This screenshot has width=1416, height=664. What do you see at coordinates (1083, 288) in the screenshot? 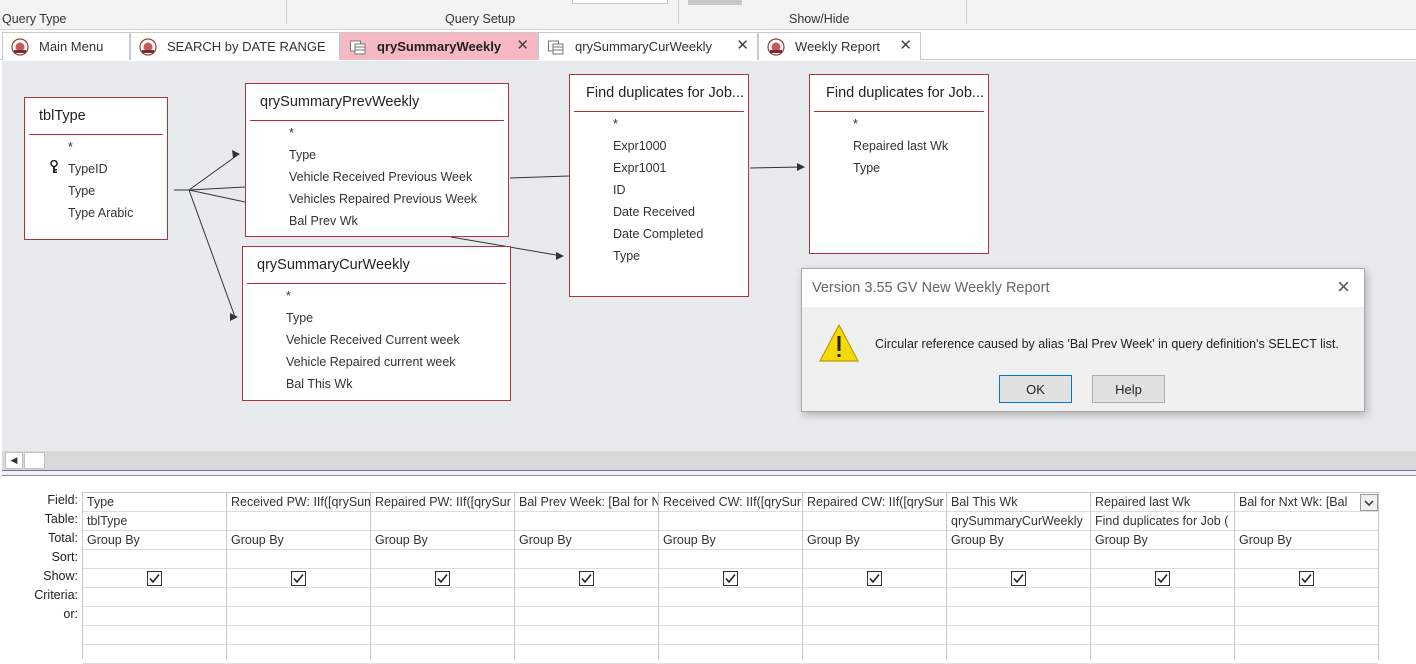
I see `dialog-titlebar: Version 3.55 GV New Weekly Report ×` at bounding box center [1083, 288].